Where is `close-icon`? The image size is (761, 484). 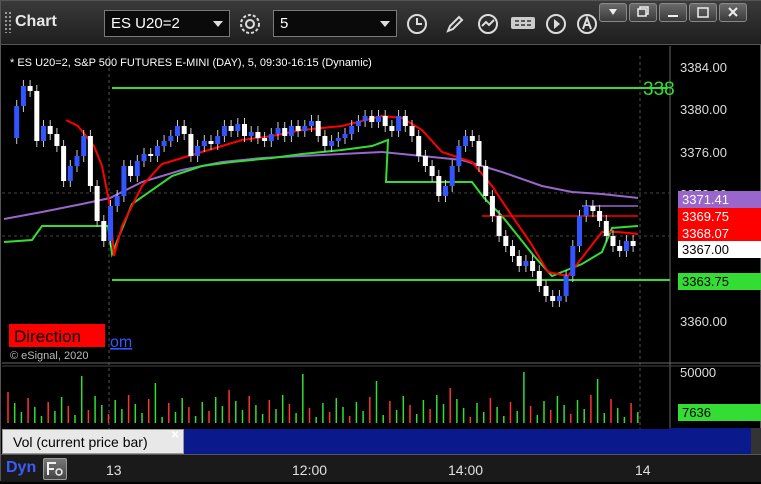
close-icon is located at coordinates (733, 12).